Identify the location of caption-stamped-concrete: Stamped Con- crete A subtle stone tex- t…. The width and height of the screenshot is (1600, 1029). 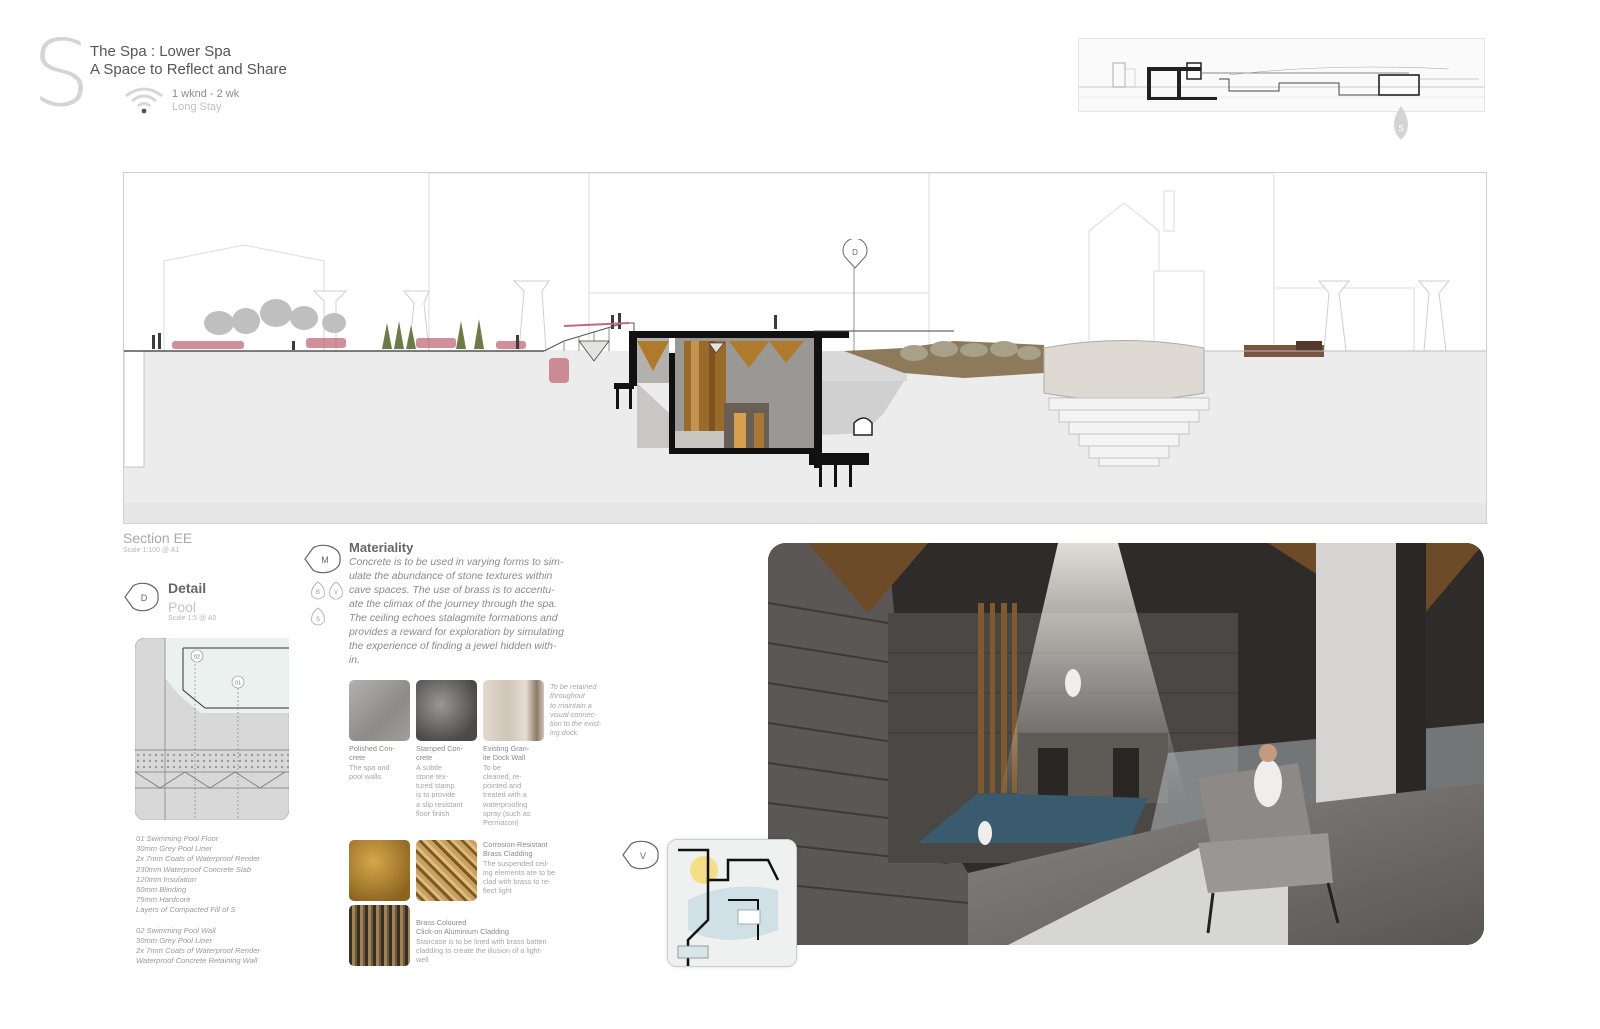
(440, 781).